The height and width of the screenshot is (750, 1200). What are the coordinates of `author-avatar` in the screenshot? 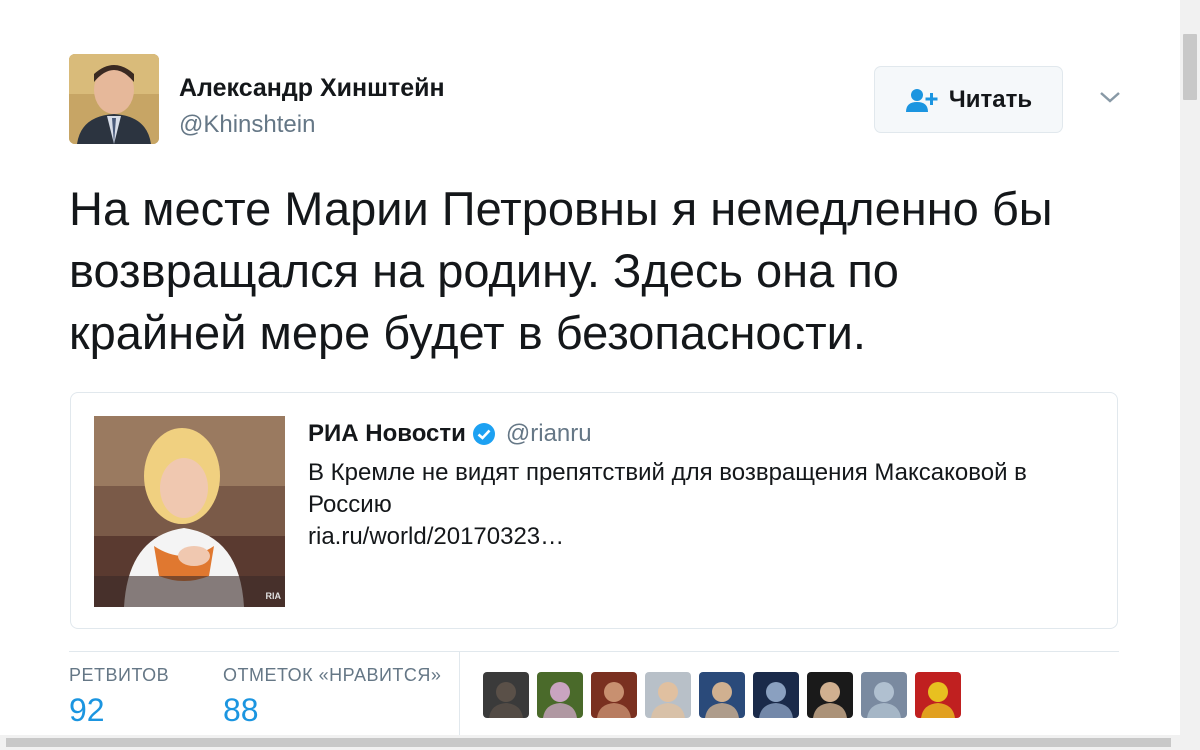 It's located at (114, 99).